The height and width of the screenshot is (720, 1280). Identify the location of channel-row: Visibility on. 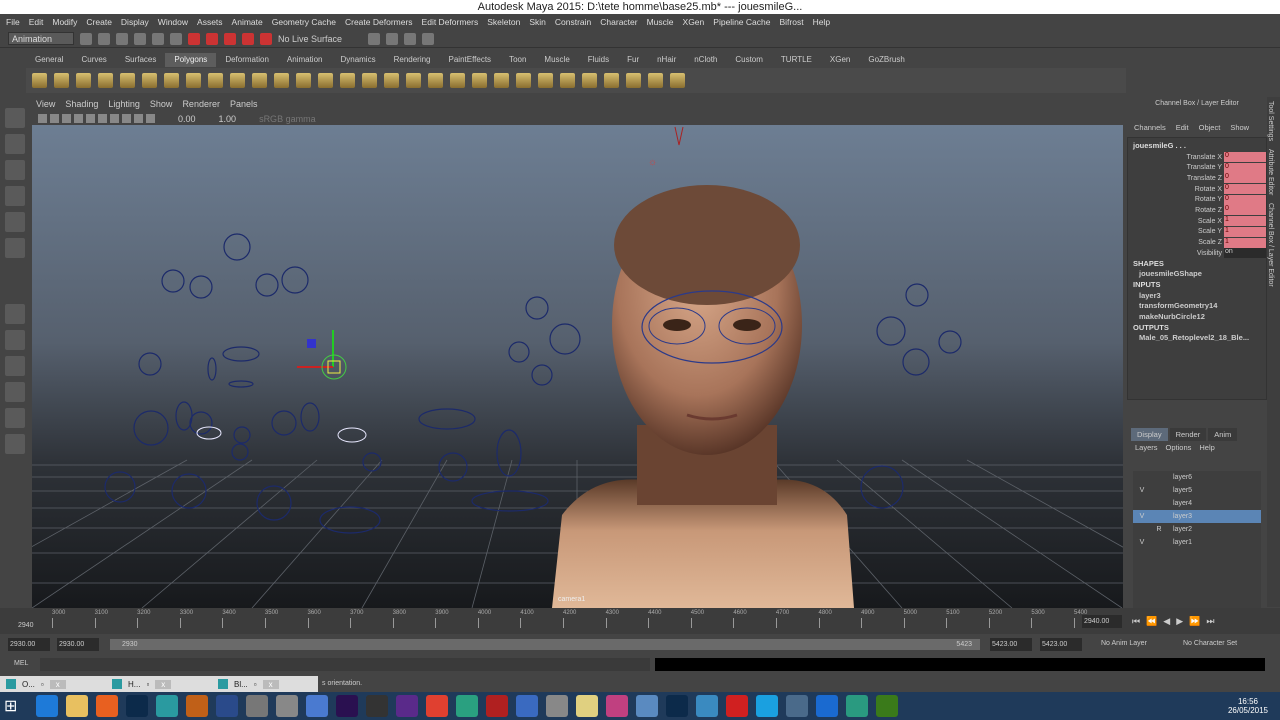
(1197, 253).